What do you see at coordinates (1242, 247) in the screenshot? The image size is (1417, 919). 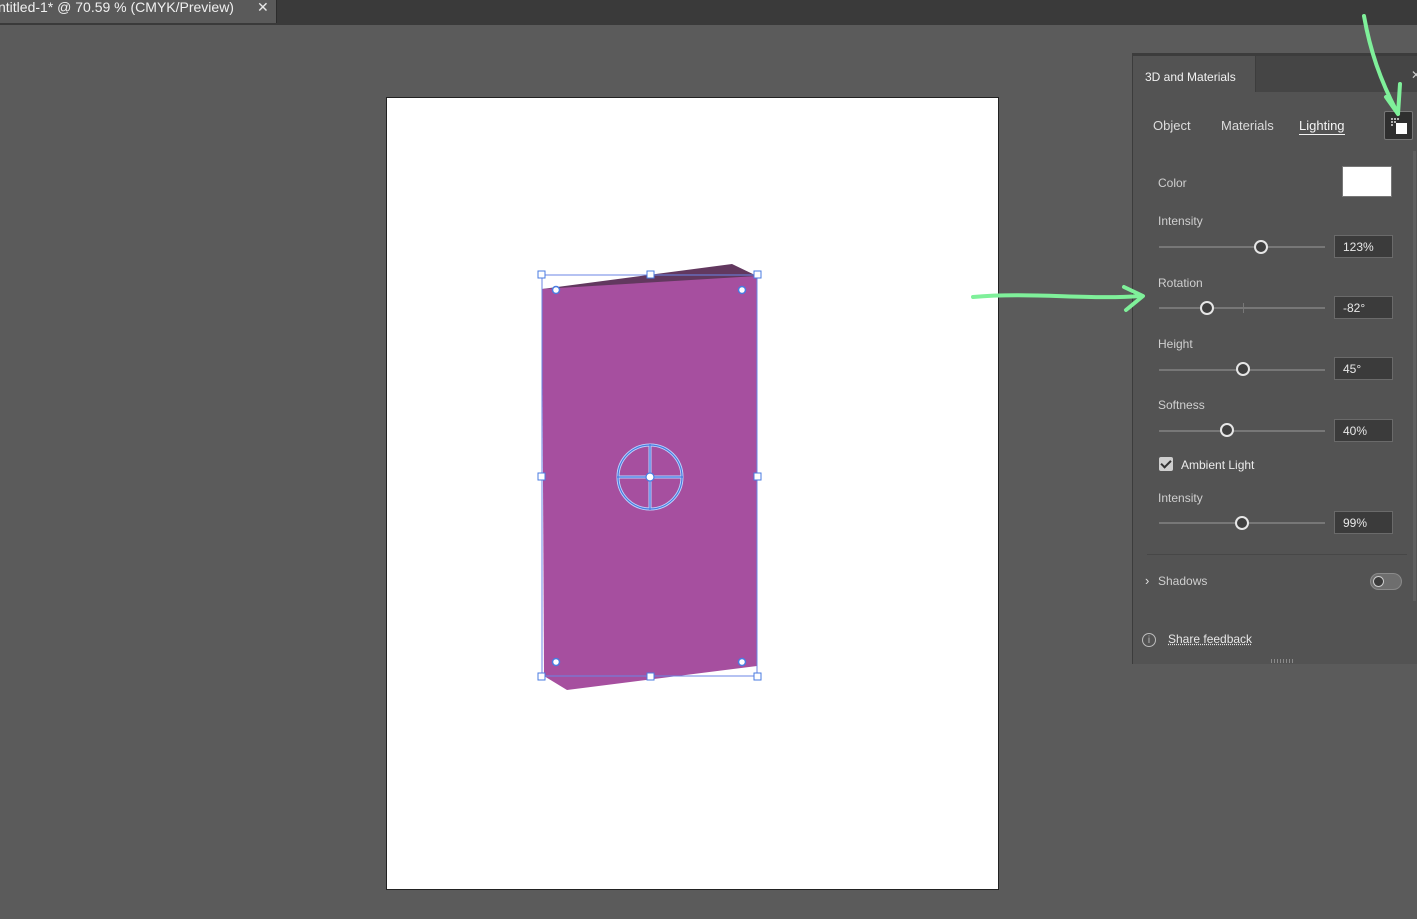 I see `intensity-slider` at bounding box center [1242, 247].